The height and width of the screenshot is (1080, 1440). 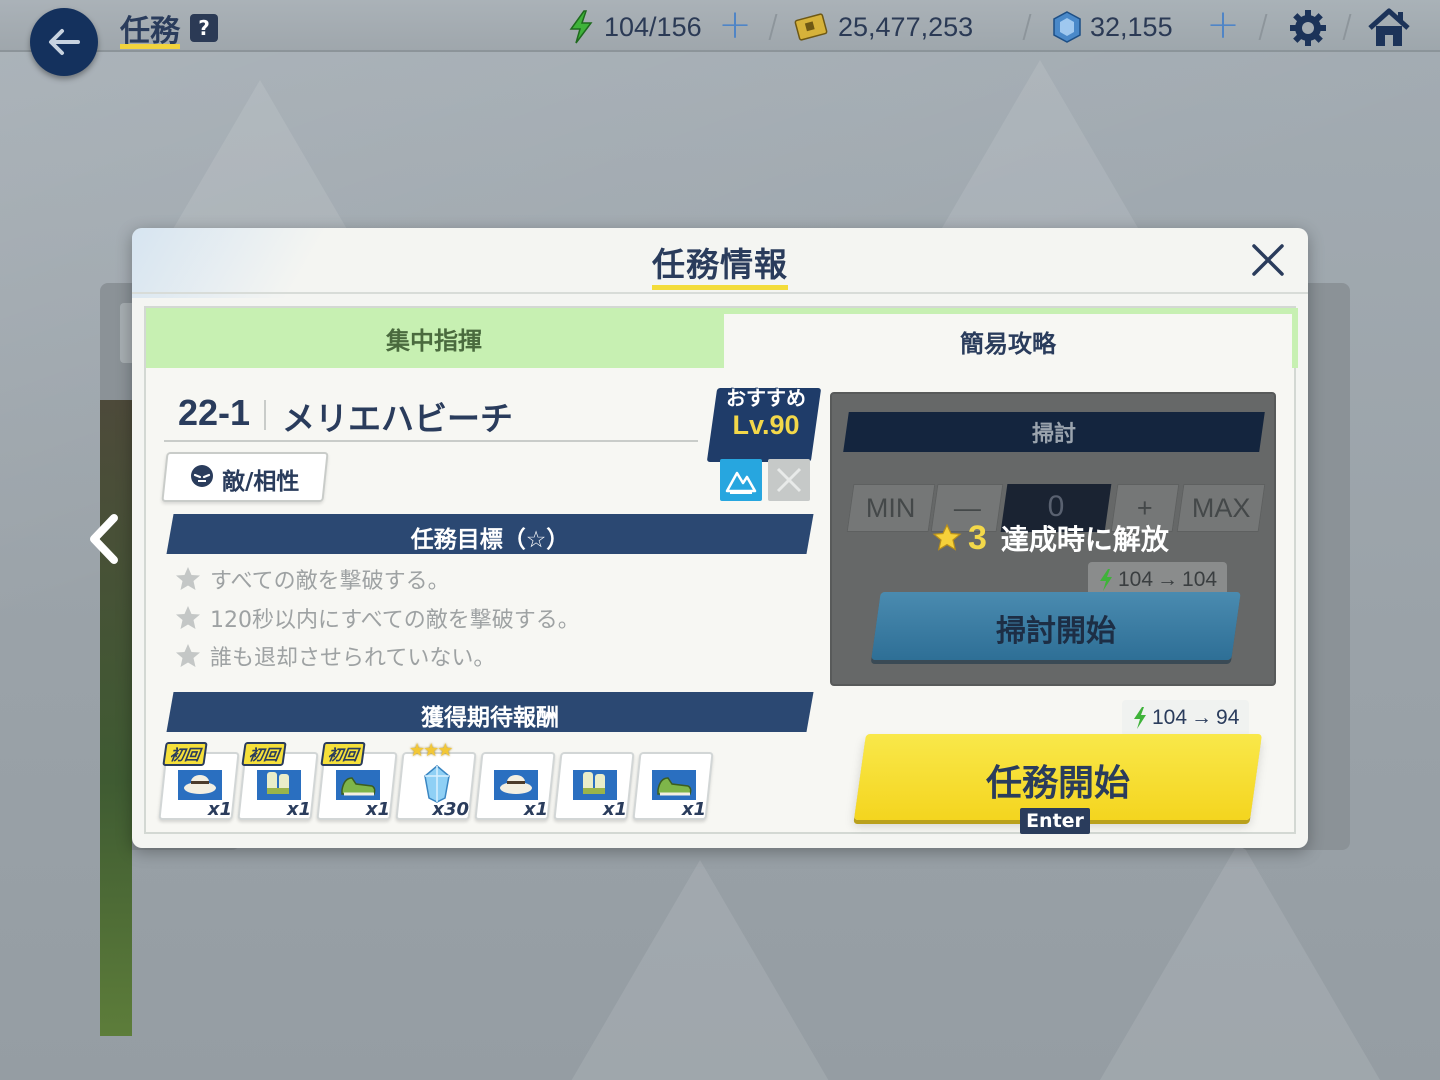 I want to click on objective-text: 120秒以内にすべての敵を撃破する。, so click(x=395, y=620).